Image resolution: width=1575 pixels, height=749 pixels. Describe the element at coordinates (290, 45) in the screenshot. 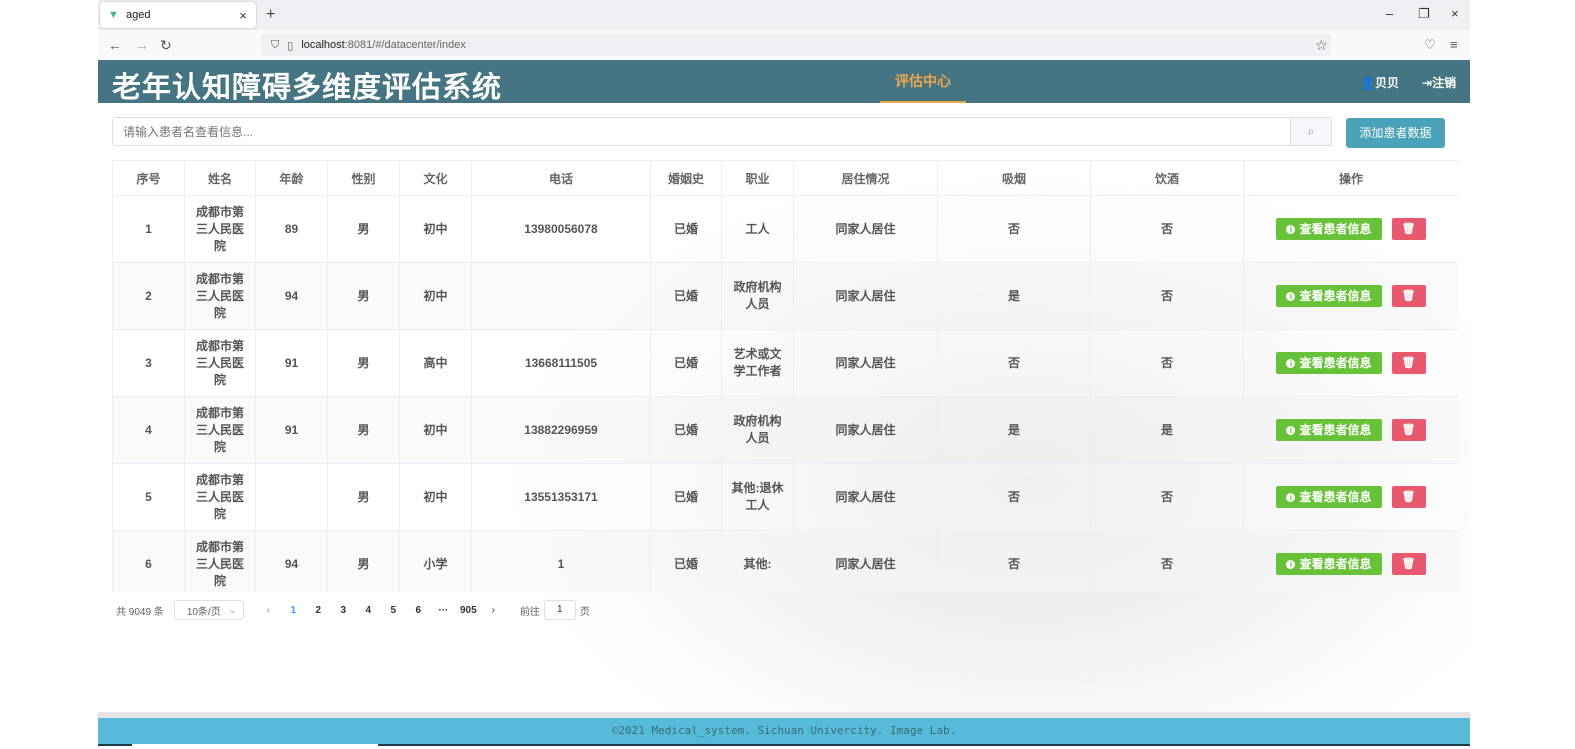

I see `page-info-icon: ▯` at that location.